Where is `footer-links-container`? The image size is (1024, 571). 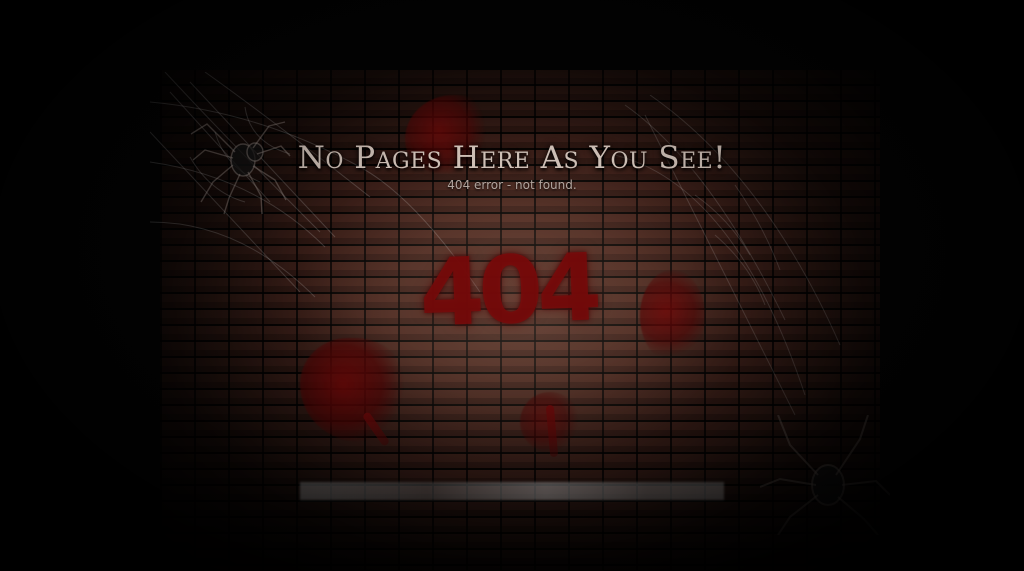 footer-links-container is located at coordinates (512, 490).